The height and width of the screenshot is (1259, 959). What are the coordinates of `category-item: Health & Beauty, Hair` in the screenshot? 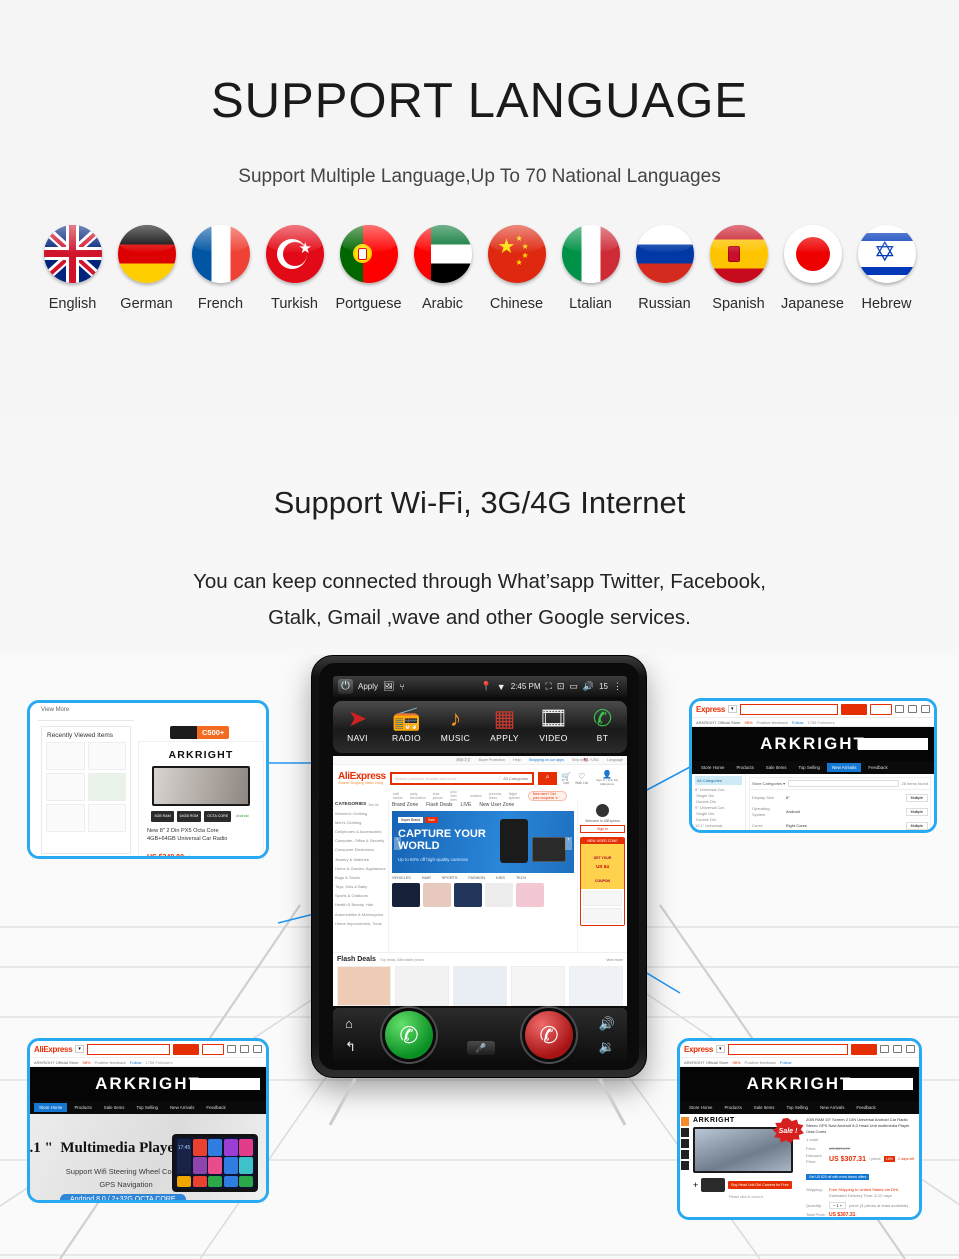 It's located at (360, 905).